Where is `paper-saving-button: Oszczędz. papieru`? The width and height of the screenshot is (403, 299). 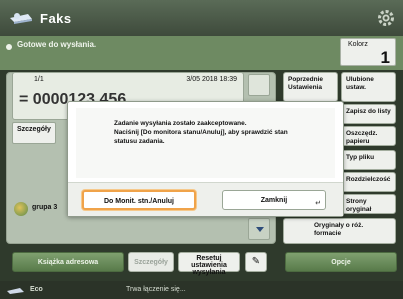
paper-saving-button: Oszczędz. papieru is located at coordinates (368, 136).